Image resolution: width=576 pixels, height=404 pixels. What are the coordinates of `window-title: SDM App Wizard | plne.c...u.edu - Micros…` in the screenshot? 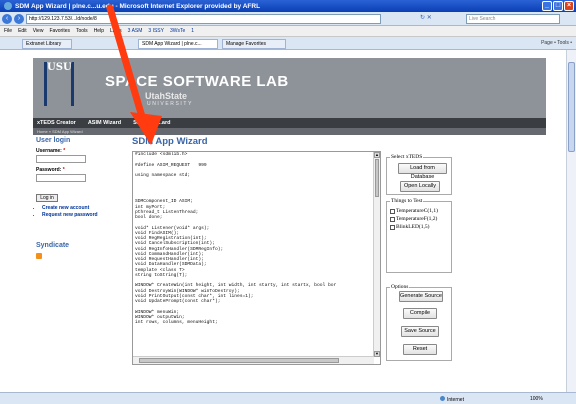 It's located at (138, 6).